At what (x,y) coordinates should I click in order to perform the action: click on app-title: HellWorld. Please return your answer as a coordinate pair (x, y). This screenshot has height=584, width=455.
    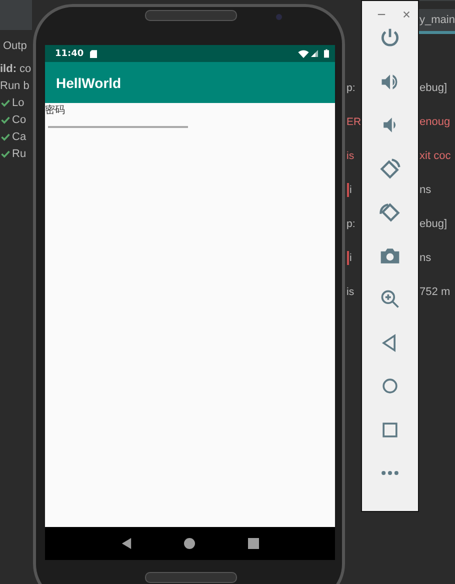
    Looking at the image, I should click on (89, 82).